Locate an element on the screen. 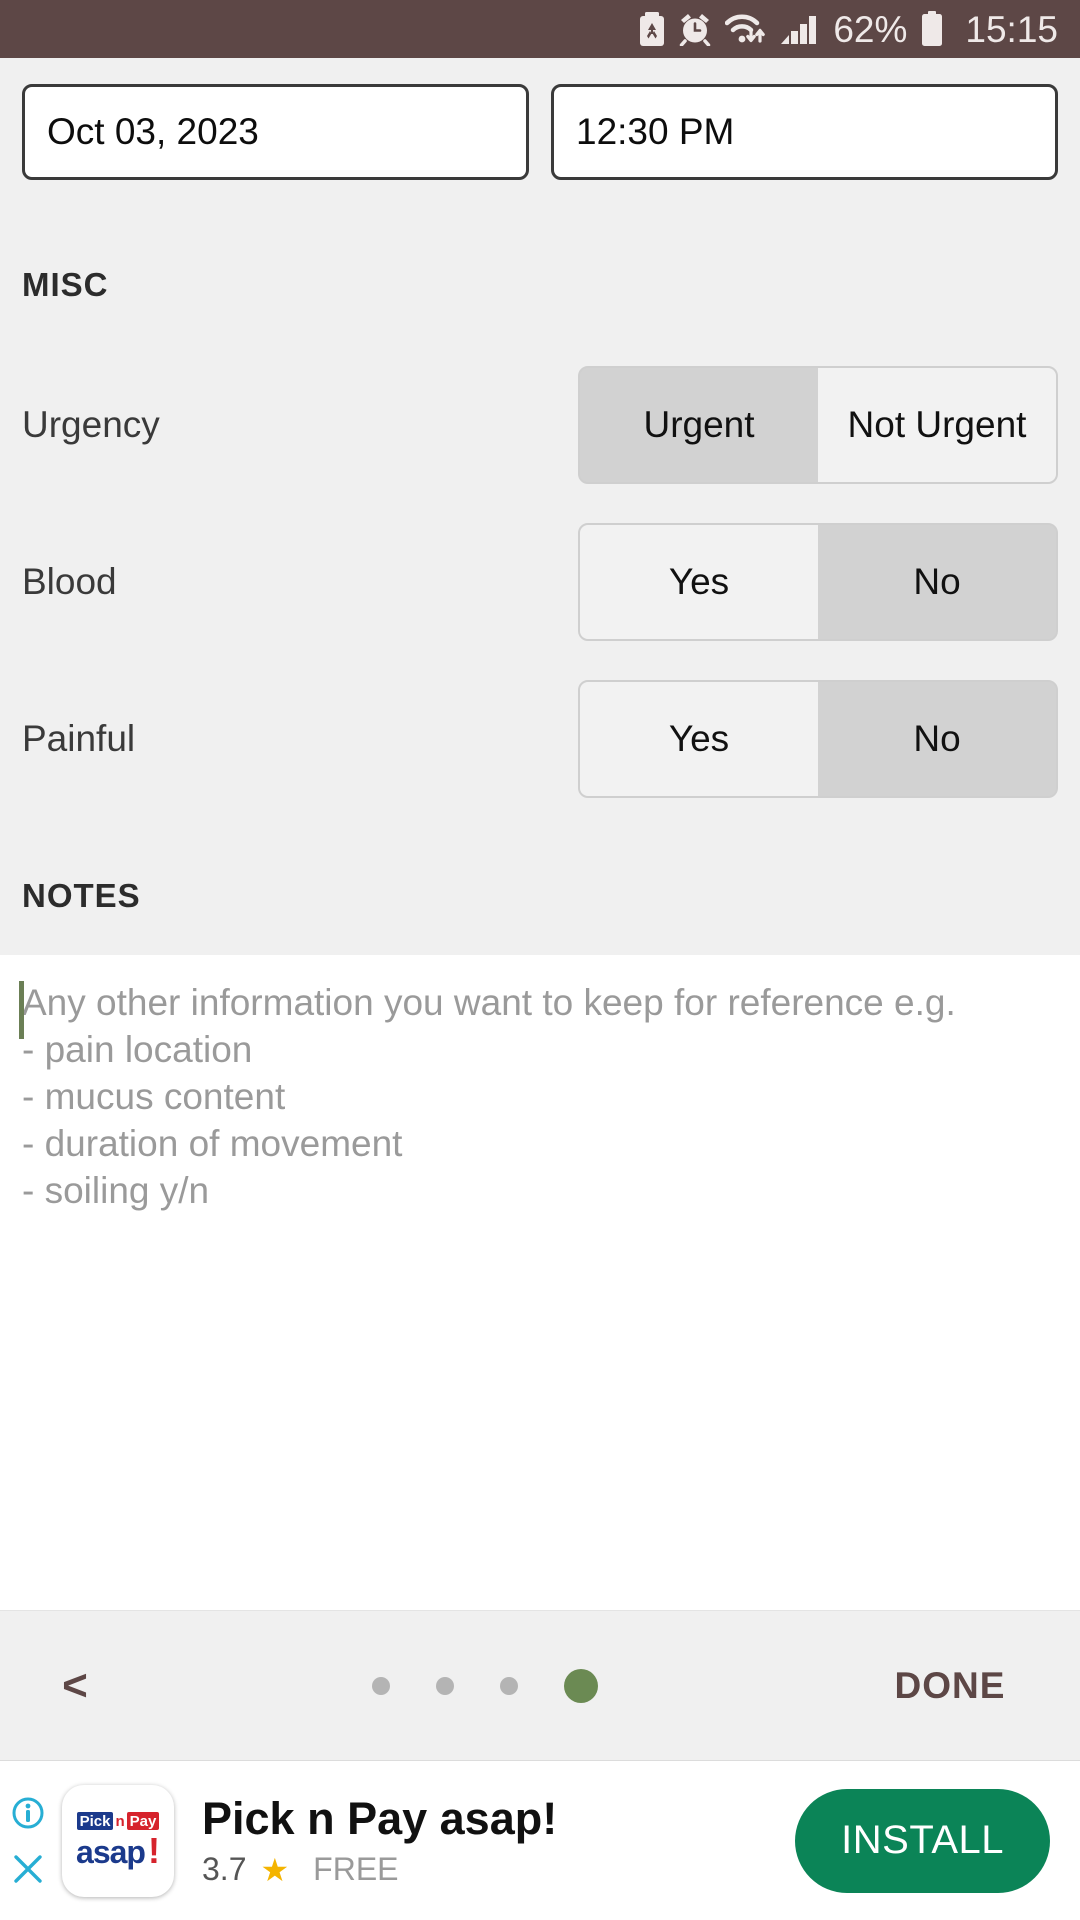 The width and height of the screenshot is (1080, 1920). battery-saver-icon is located at coordinates (652, 29).